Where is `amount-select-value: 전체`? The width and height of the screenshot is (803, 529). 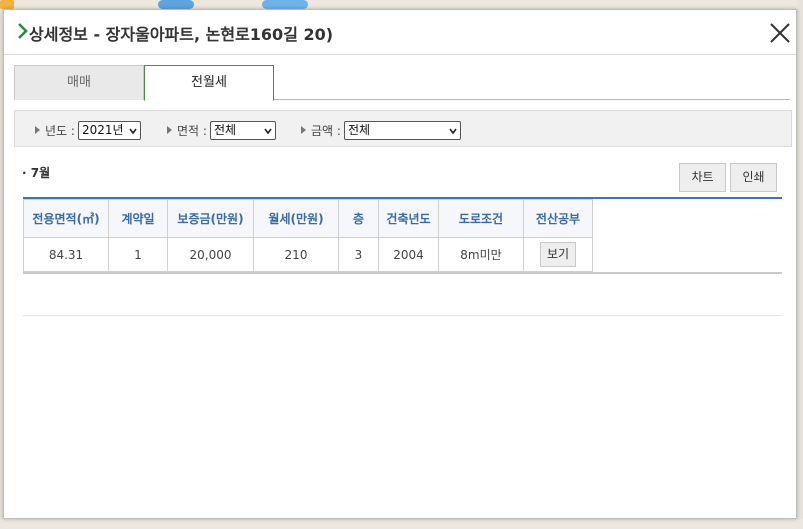
amount-select-value: 전체 is located at coordinates (359, 129).